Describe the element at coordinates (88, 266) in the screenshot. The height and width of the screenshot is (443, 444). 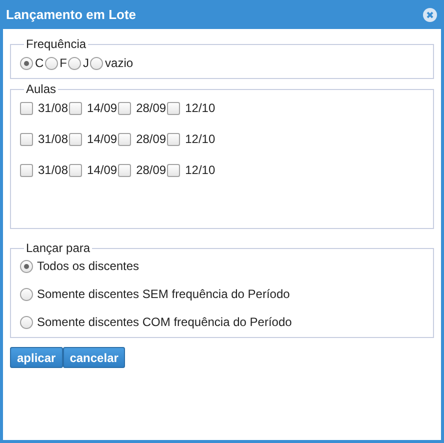
I see `radio-label: Todos os discentes` at that location.